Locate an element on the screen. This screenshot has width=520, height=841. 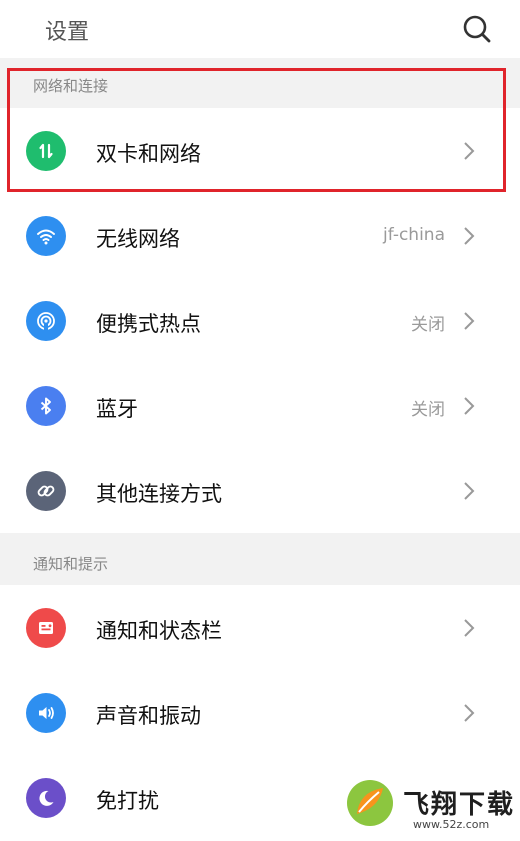
watermark: 飞翔下载 www.52z.com is located at coordinates (432, 806).